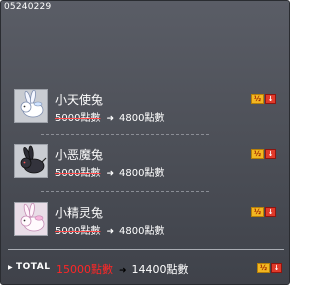 The width and height of the screenshot is (320, 285). What do you see at coordinates (160, 269) in the screenshot?
I see `total-final: 14400點數` at bounding box center [160, 269].